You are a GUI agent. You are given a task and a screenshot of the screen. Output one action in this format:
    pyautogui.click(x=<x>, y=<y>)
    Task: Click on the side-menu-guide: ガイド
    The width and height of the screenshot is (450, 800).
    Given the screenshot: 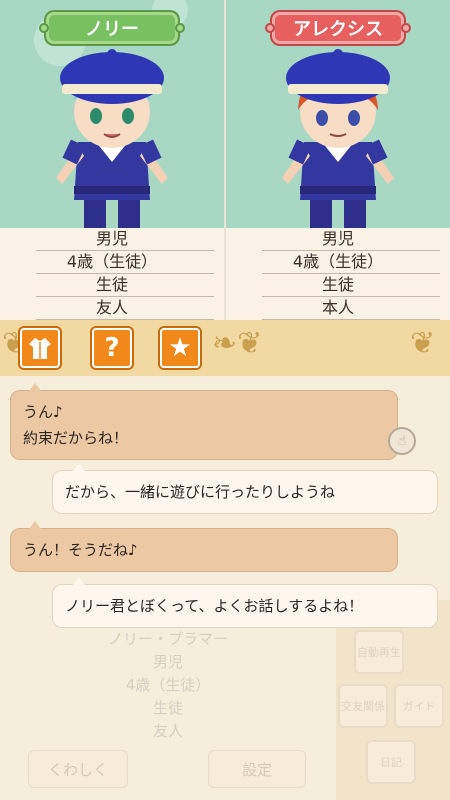 What is the action you would take?
    pyautogui.click(x=419, y=706)
    